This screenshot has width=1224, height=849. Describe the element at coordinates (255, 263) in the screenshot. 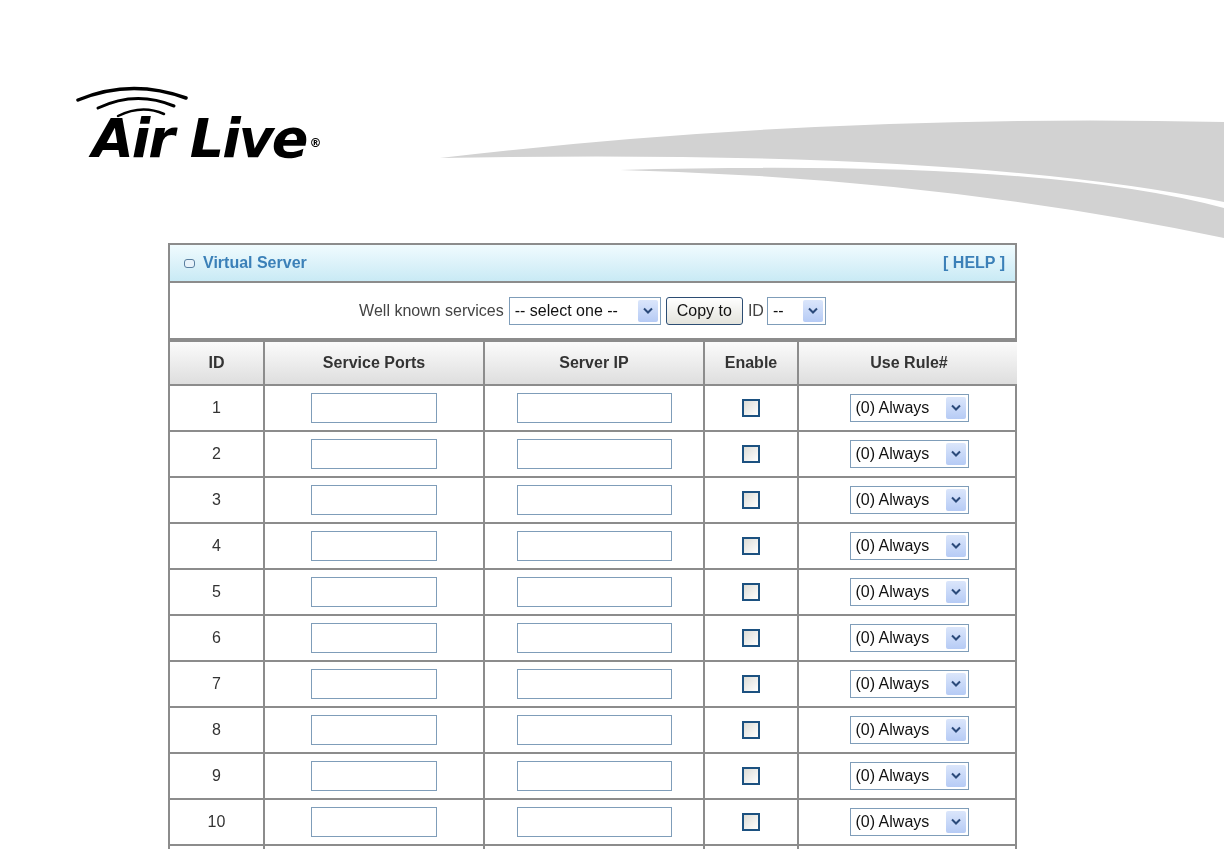

I see `panel-title: Virtual Server` at that location.